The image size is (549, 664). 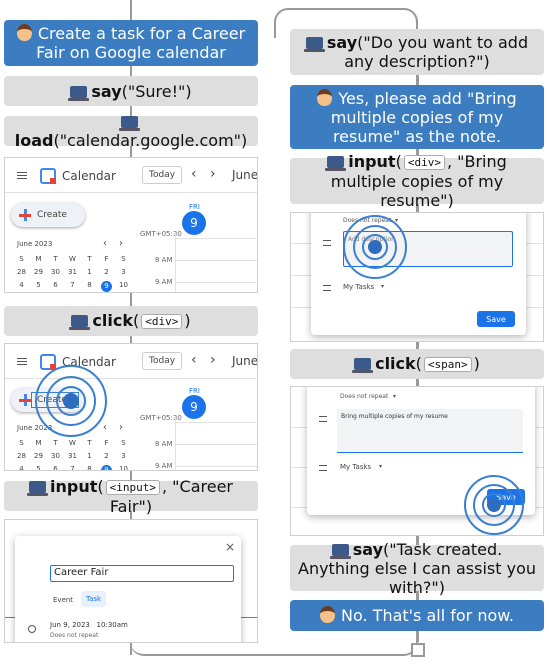 I want to click on create-button: Create, so click(x=48, y=215).